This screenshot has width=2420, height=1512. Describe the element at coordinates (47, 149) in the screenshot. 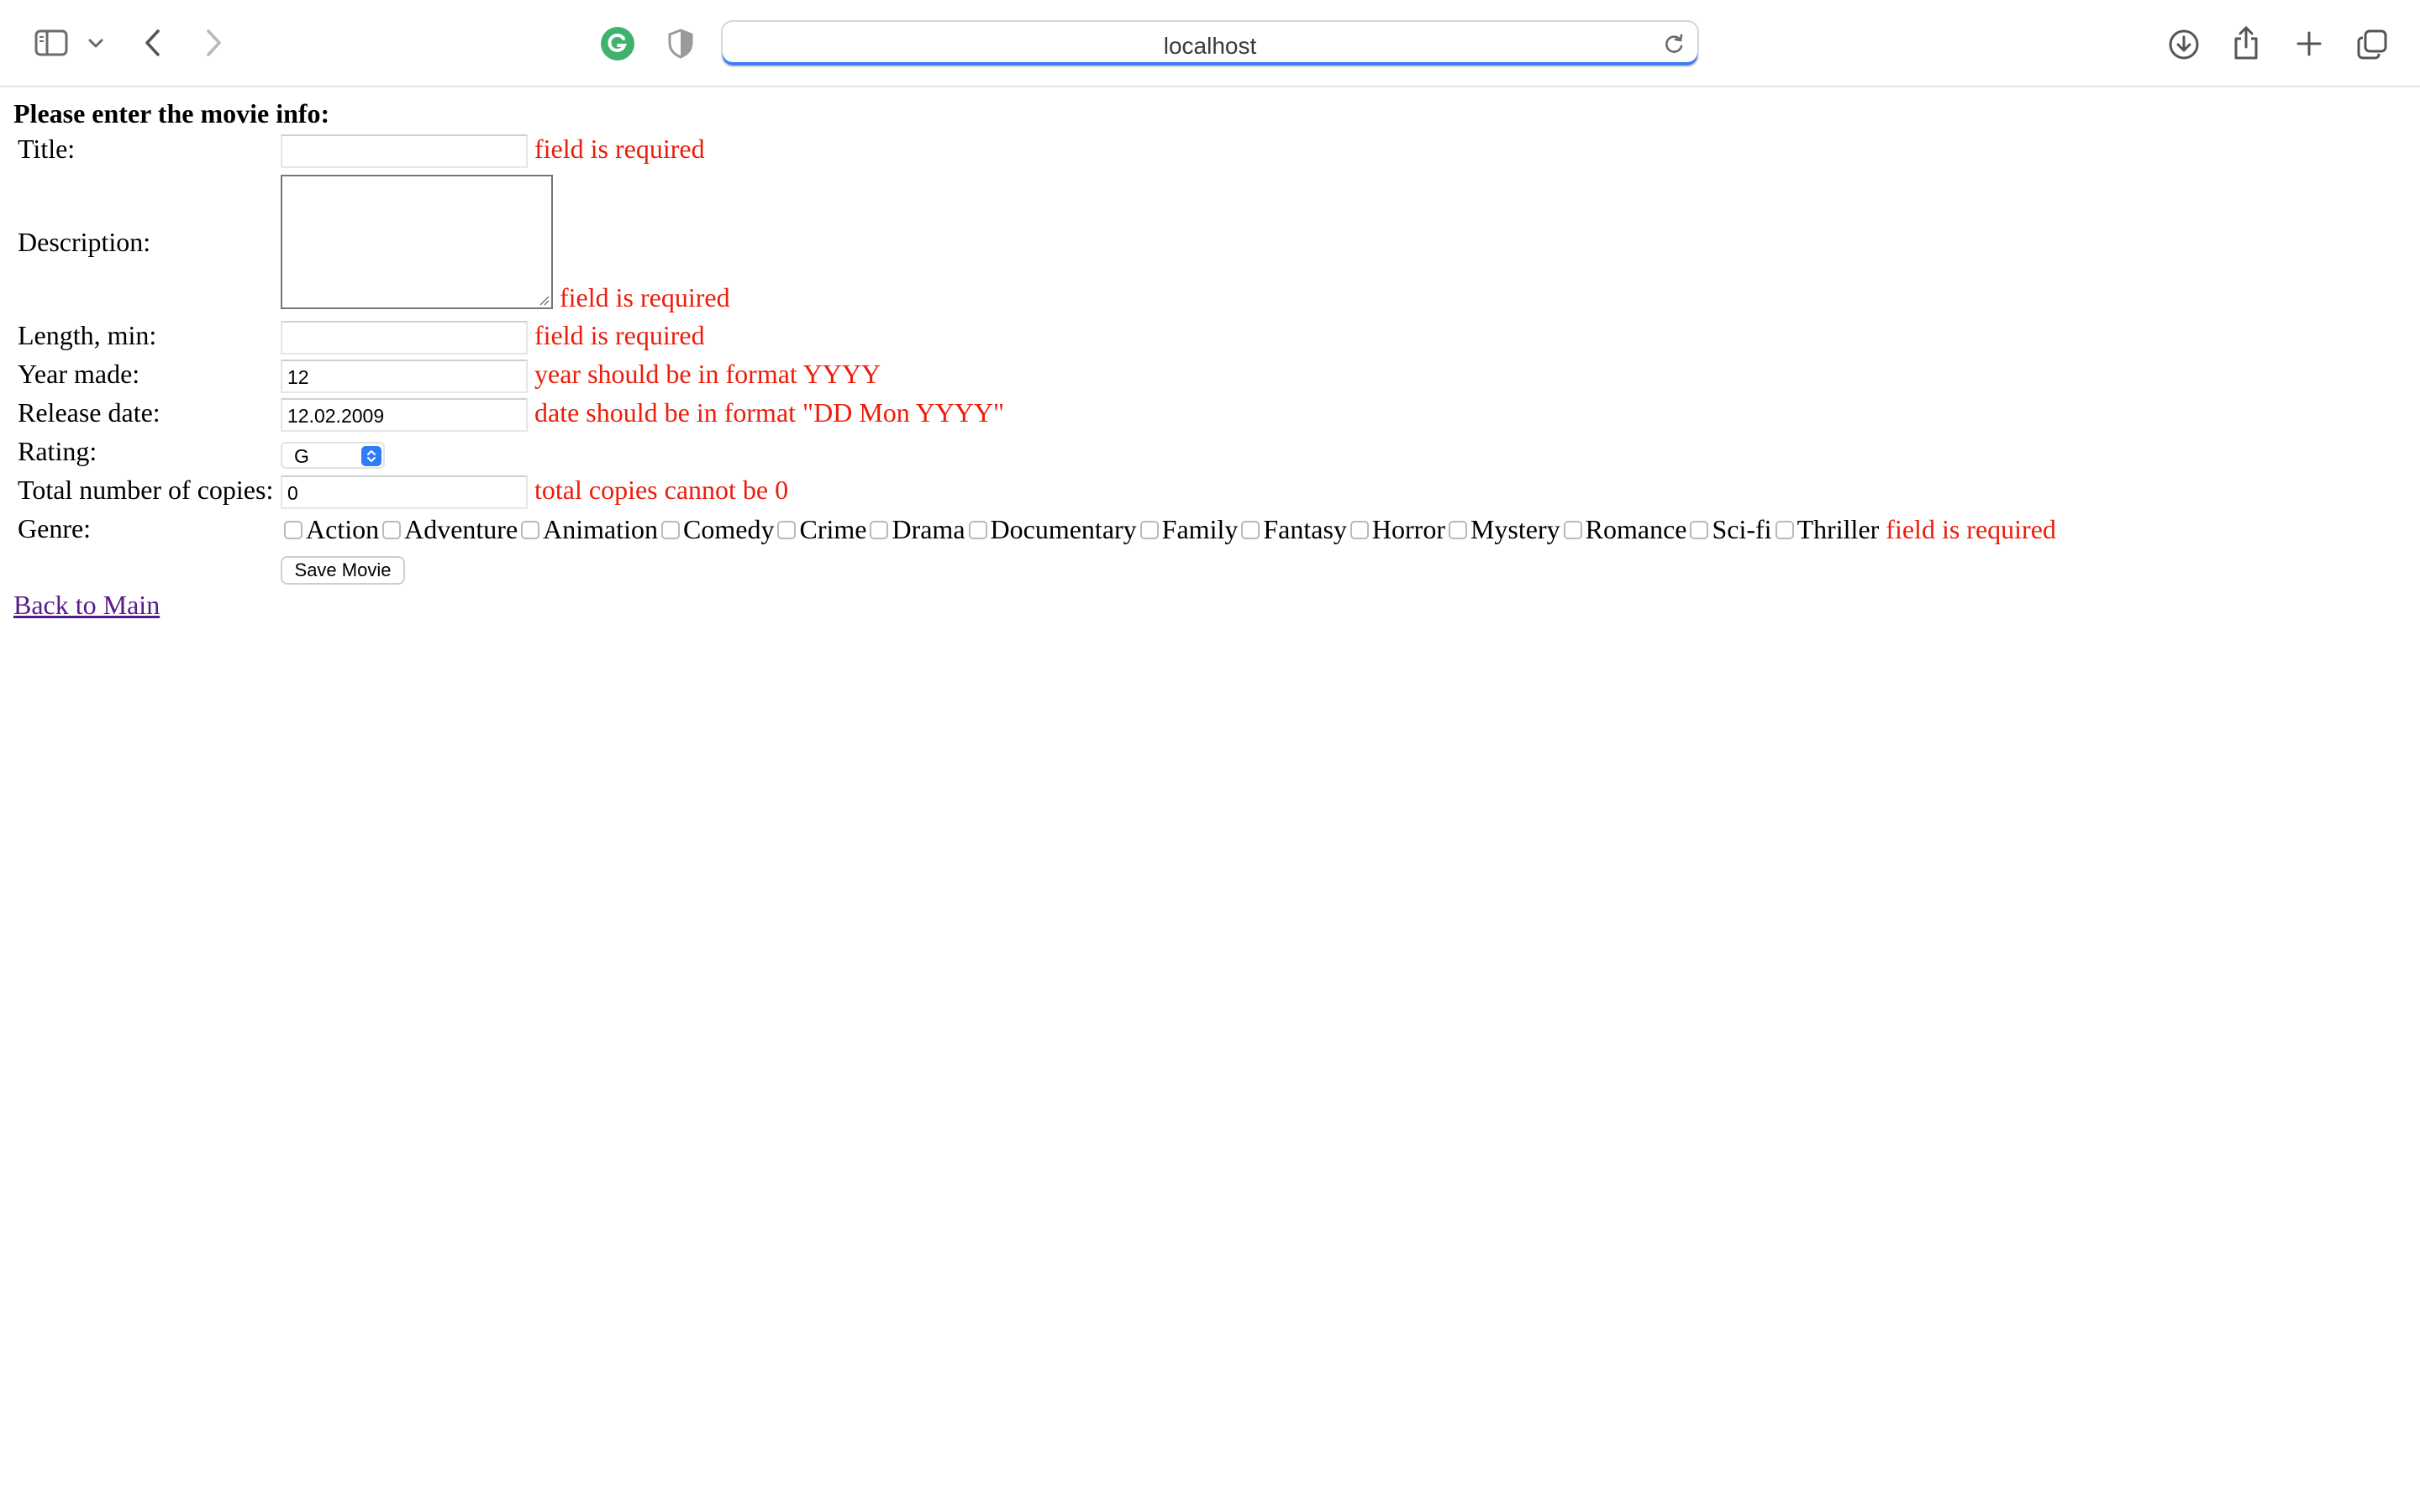

I see `title-label: Title:` at that location.